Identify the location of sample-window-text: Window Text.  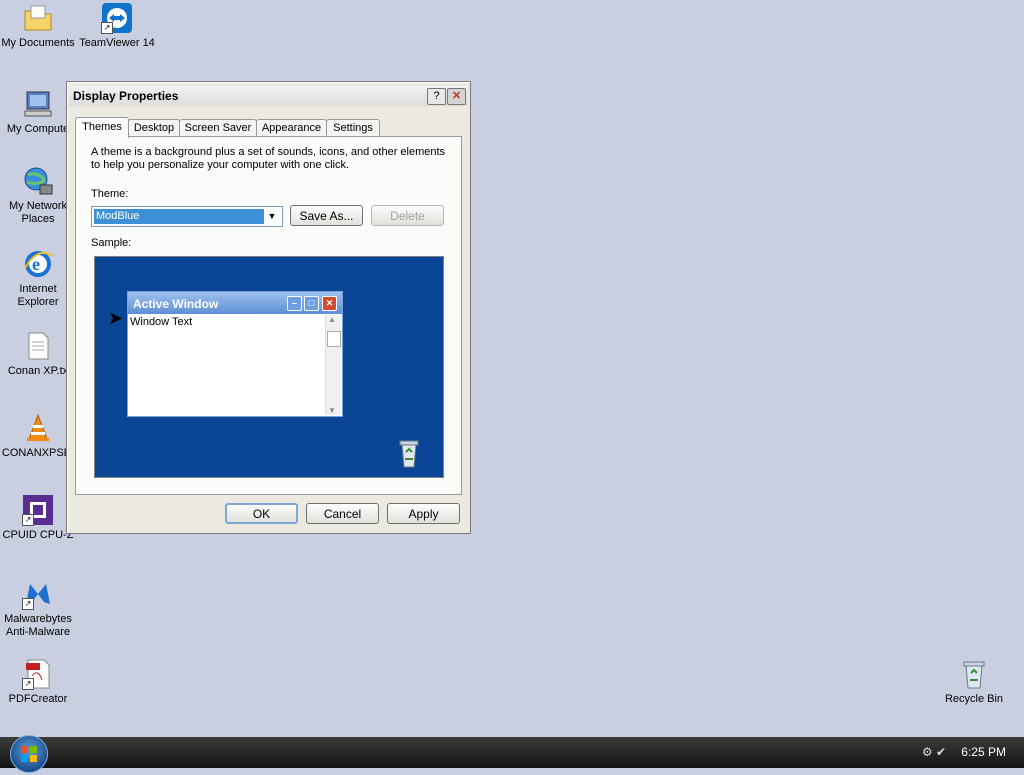
(161, 322).